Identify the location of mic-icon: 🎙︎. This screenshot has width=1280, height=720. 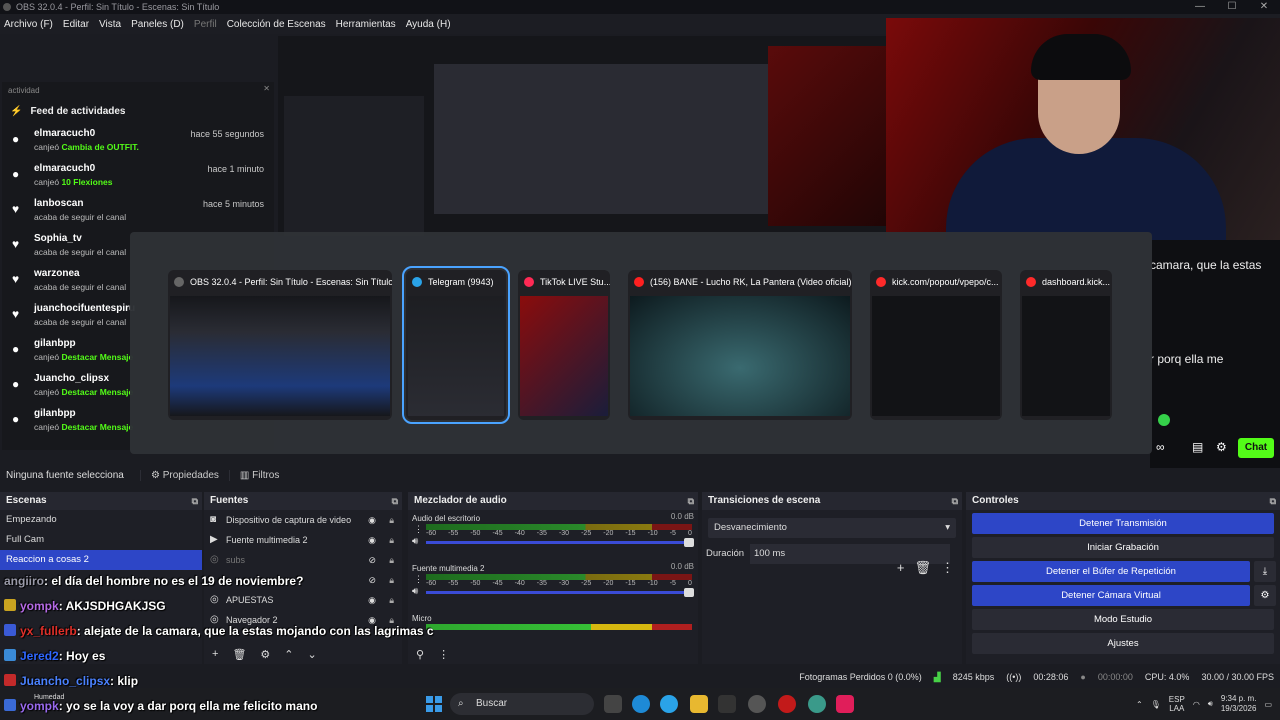
(1156, 704).